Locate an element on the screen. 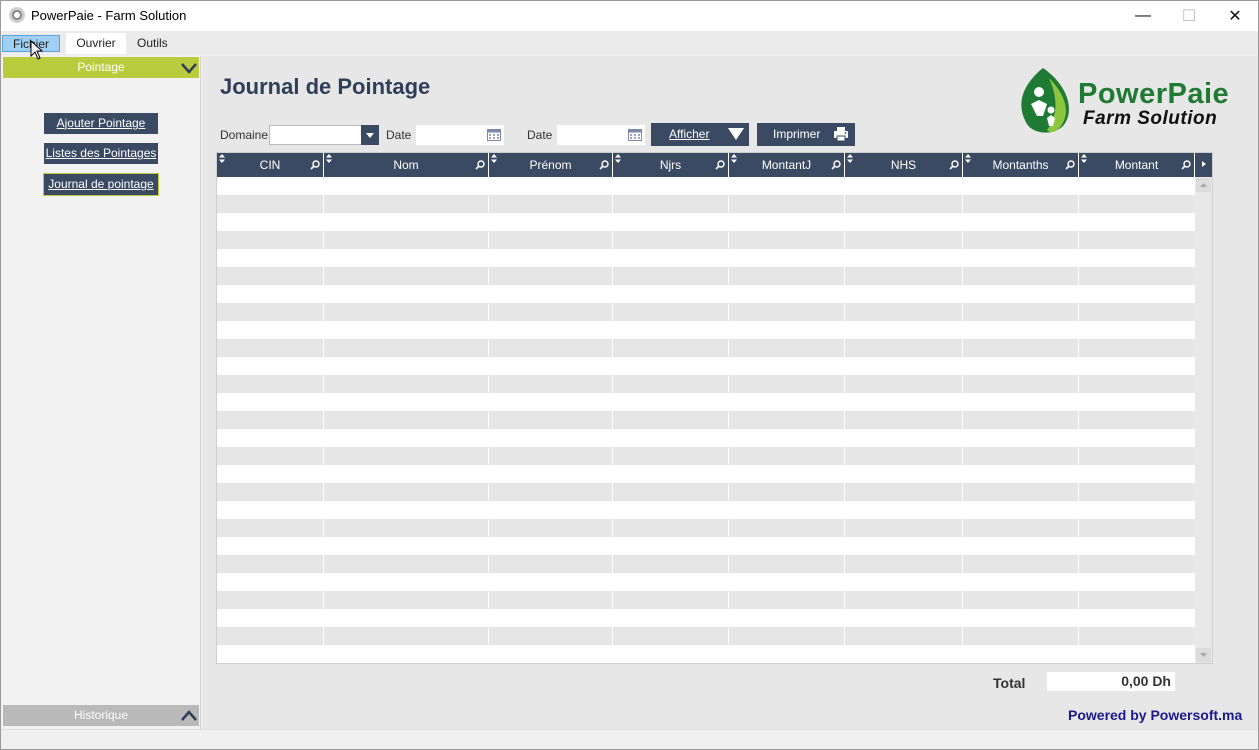 This screenshot has width=1259, height=750. listes-pointages-button: Listes des Pointages is located at coordinates (101, 153).